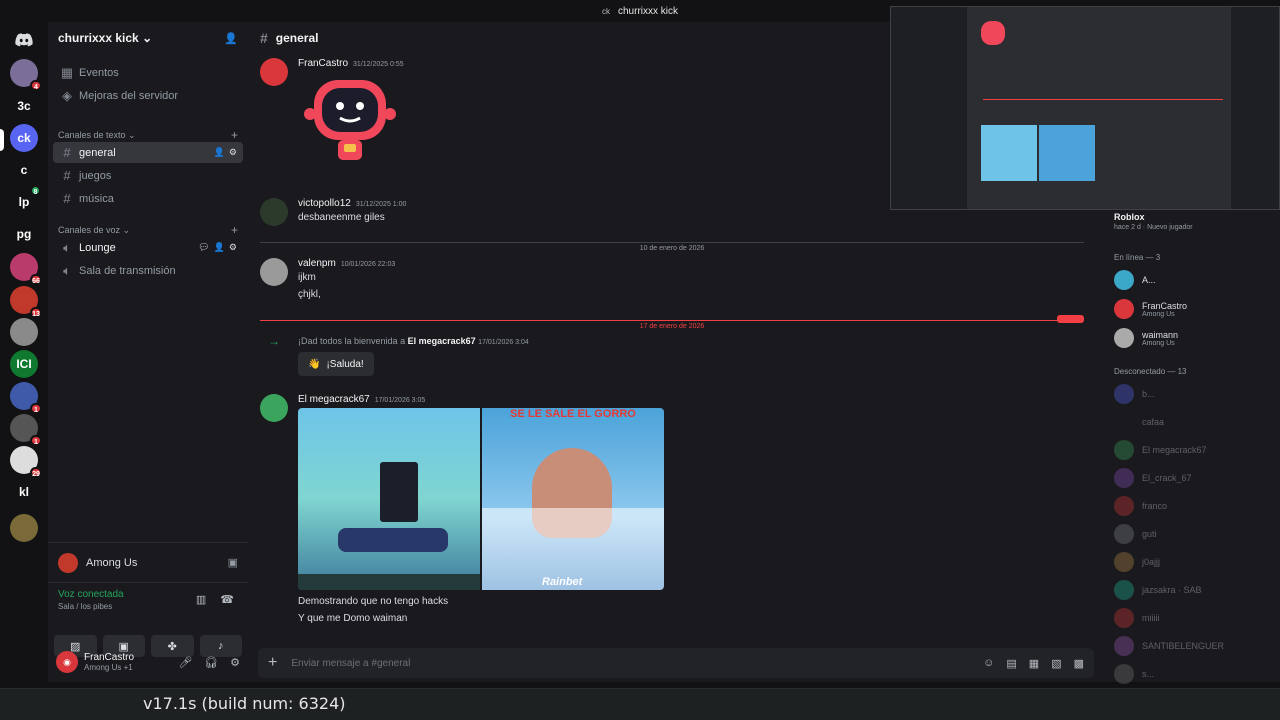 The height and width of the screenshot is (720, 1280). What do you see at coordinates (148, 198) in the screenshot?
I see `channel-musica: # música` at bounding box center [148, 198].